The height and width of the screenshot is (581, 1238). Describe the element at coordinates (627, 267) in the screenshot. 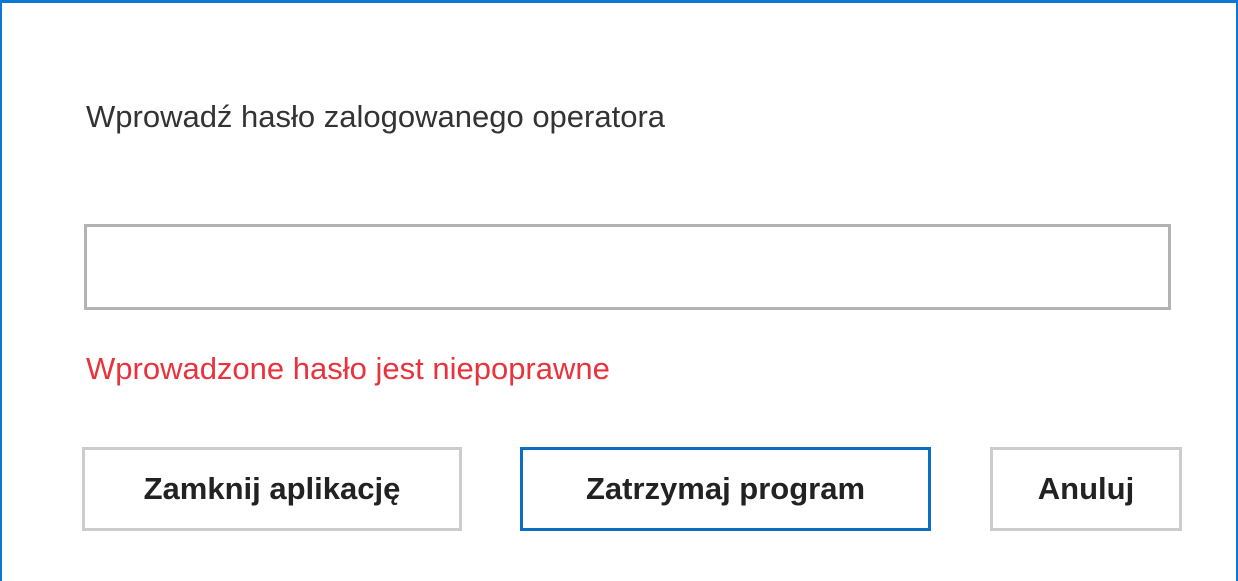

I see `password-input` at that location.